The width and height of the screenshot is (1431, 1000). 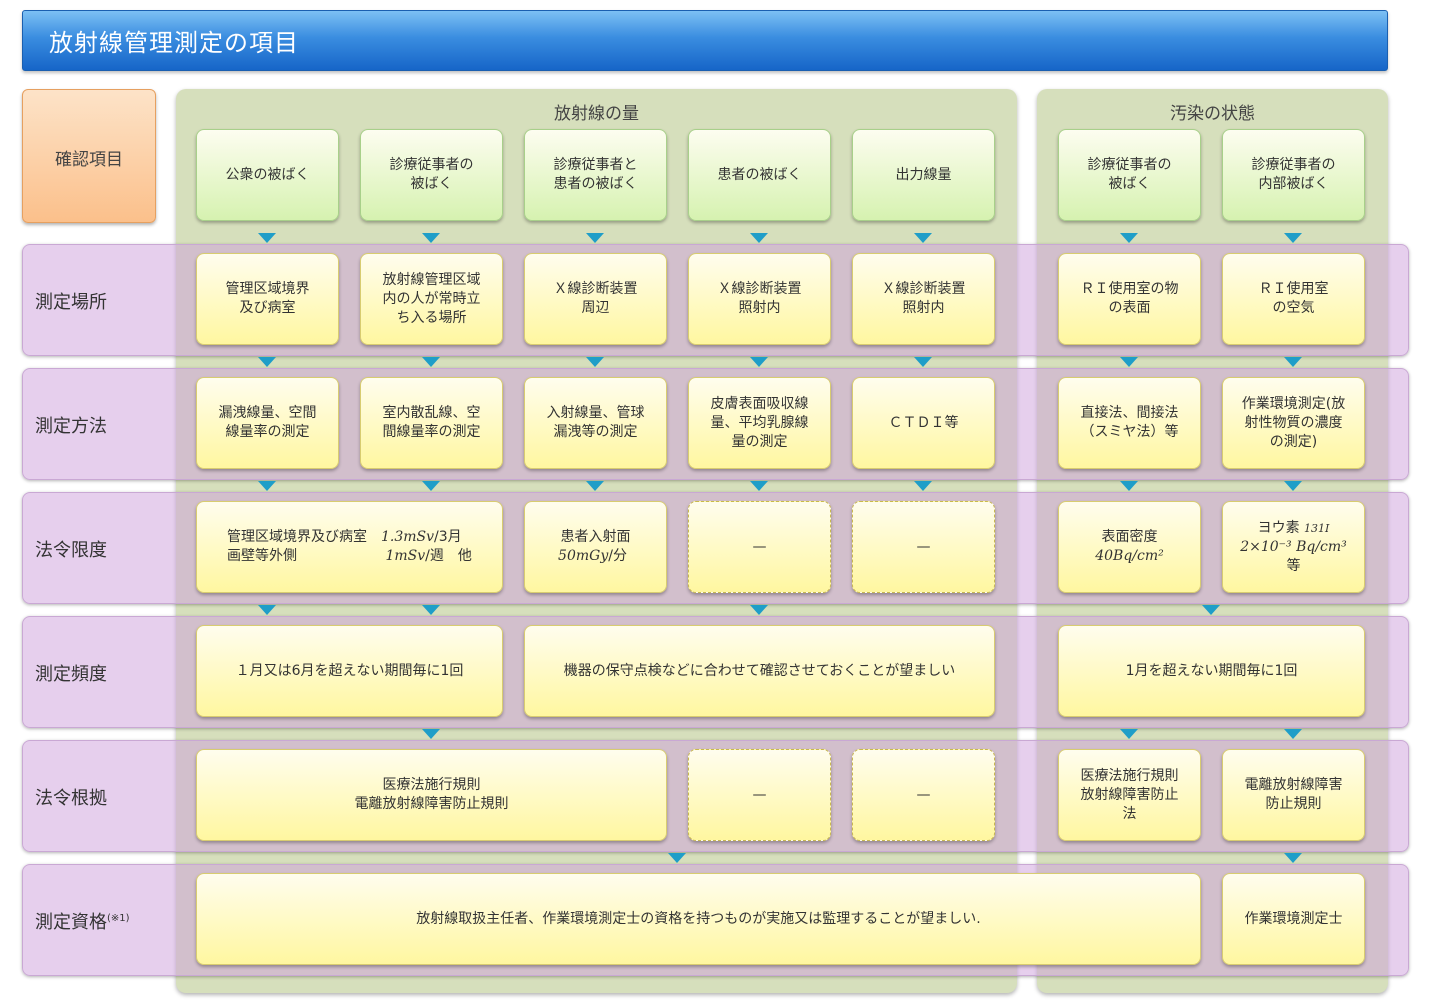 What do you see at coordinates (82, 922) in the screenshot?
I see `row-label-qualification: 測定資格(※1)` at bounding box center [82, 922].